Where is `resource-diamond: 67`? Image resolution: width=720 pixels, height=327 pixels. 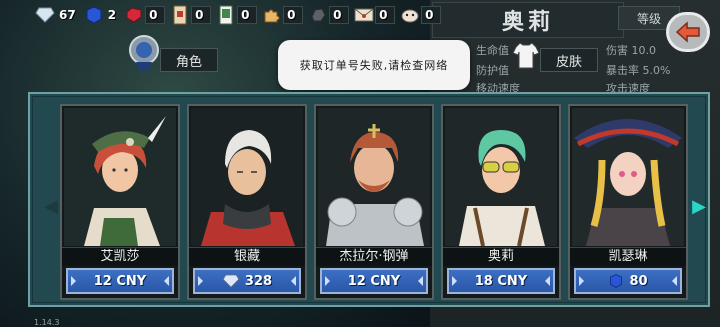
resource-diamond: 67 is located at coordinates (56, 15).